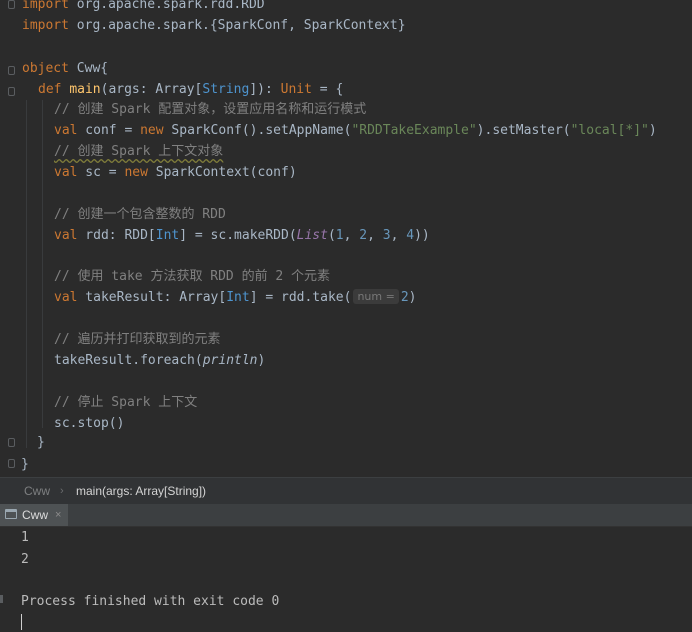 Image resolution: width=692 pixels, height=632 pixels. I want to click on breadcrumb-item-method: main(args: Array[String]), so click(141, 491).